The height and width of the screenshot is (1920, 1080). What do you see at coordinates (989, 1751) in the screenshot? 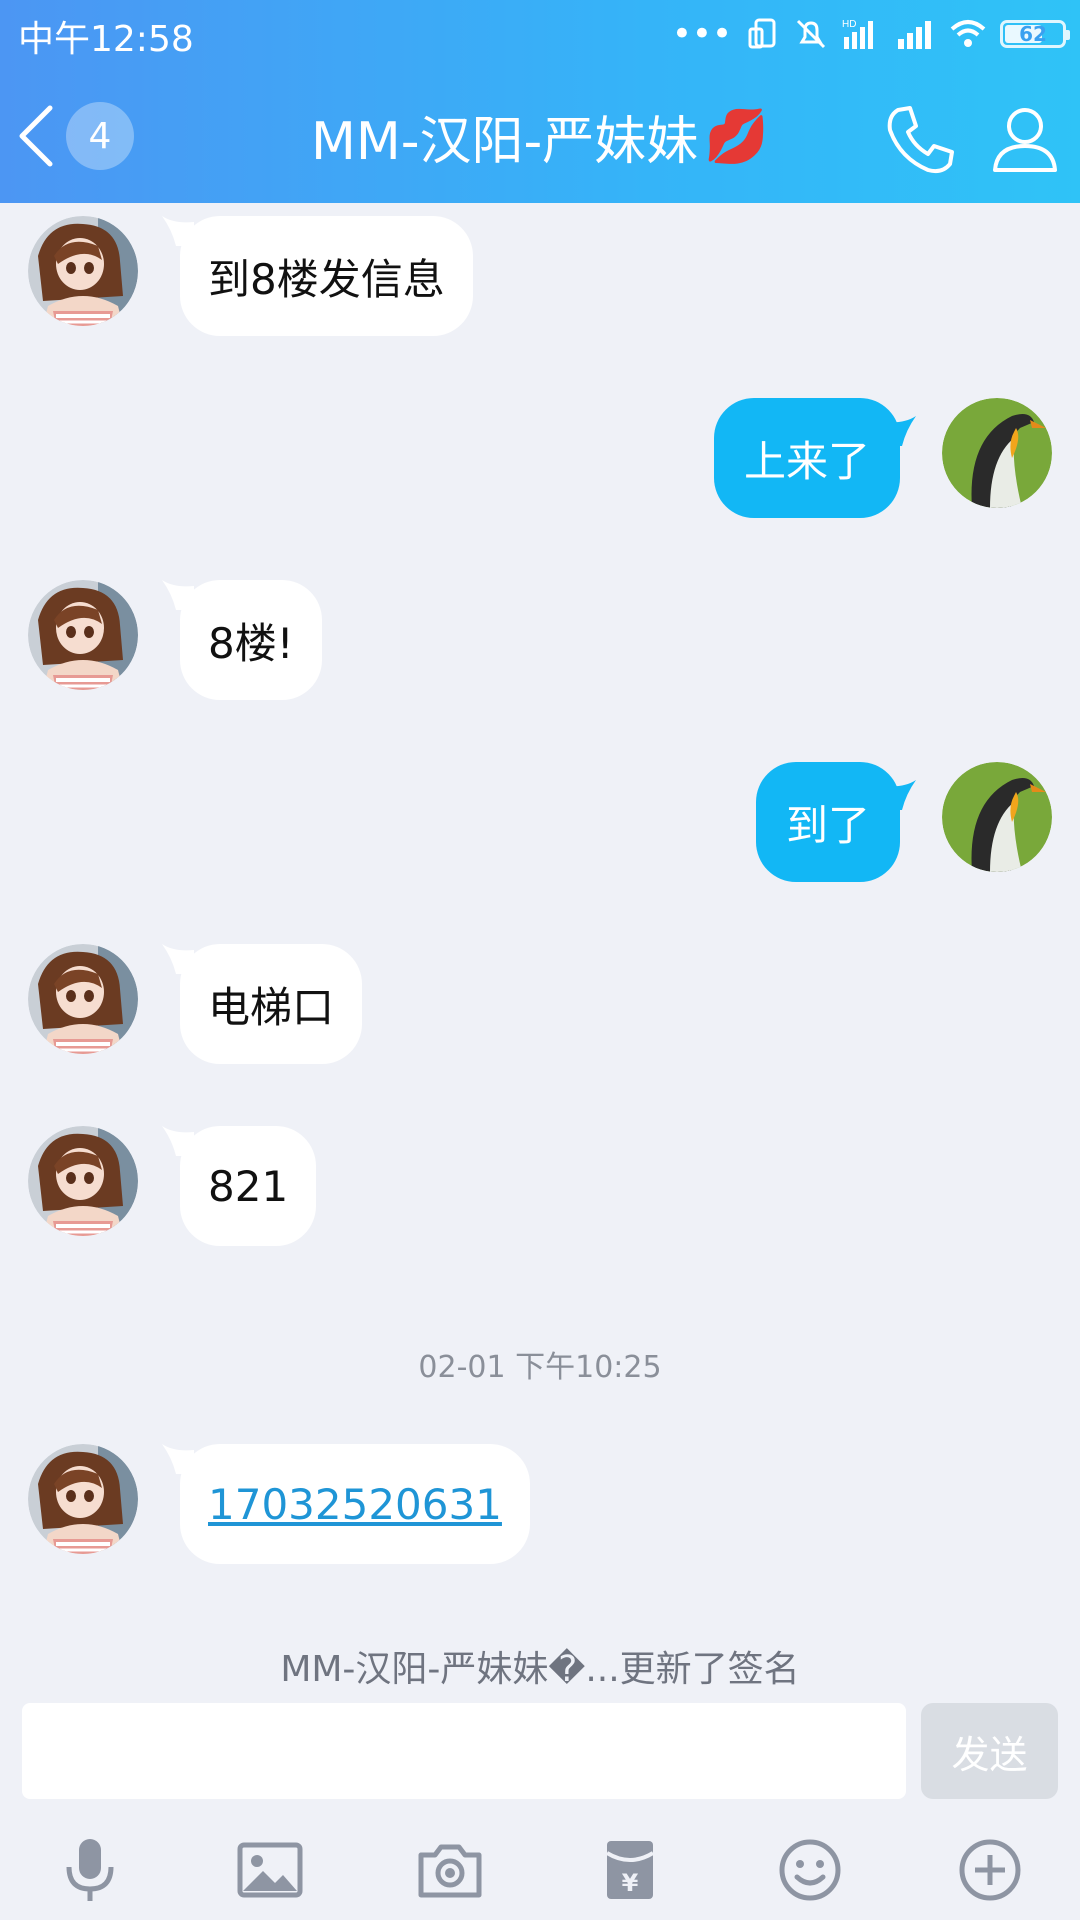
I see `send-button: 发送` at bounding box center [989, 1751].